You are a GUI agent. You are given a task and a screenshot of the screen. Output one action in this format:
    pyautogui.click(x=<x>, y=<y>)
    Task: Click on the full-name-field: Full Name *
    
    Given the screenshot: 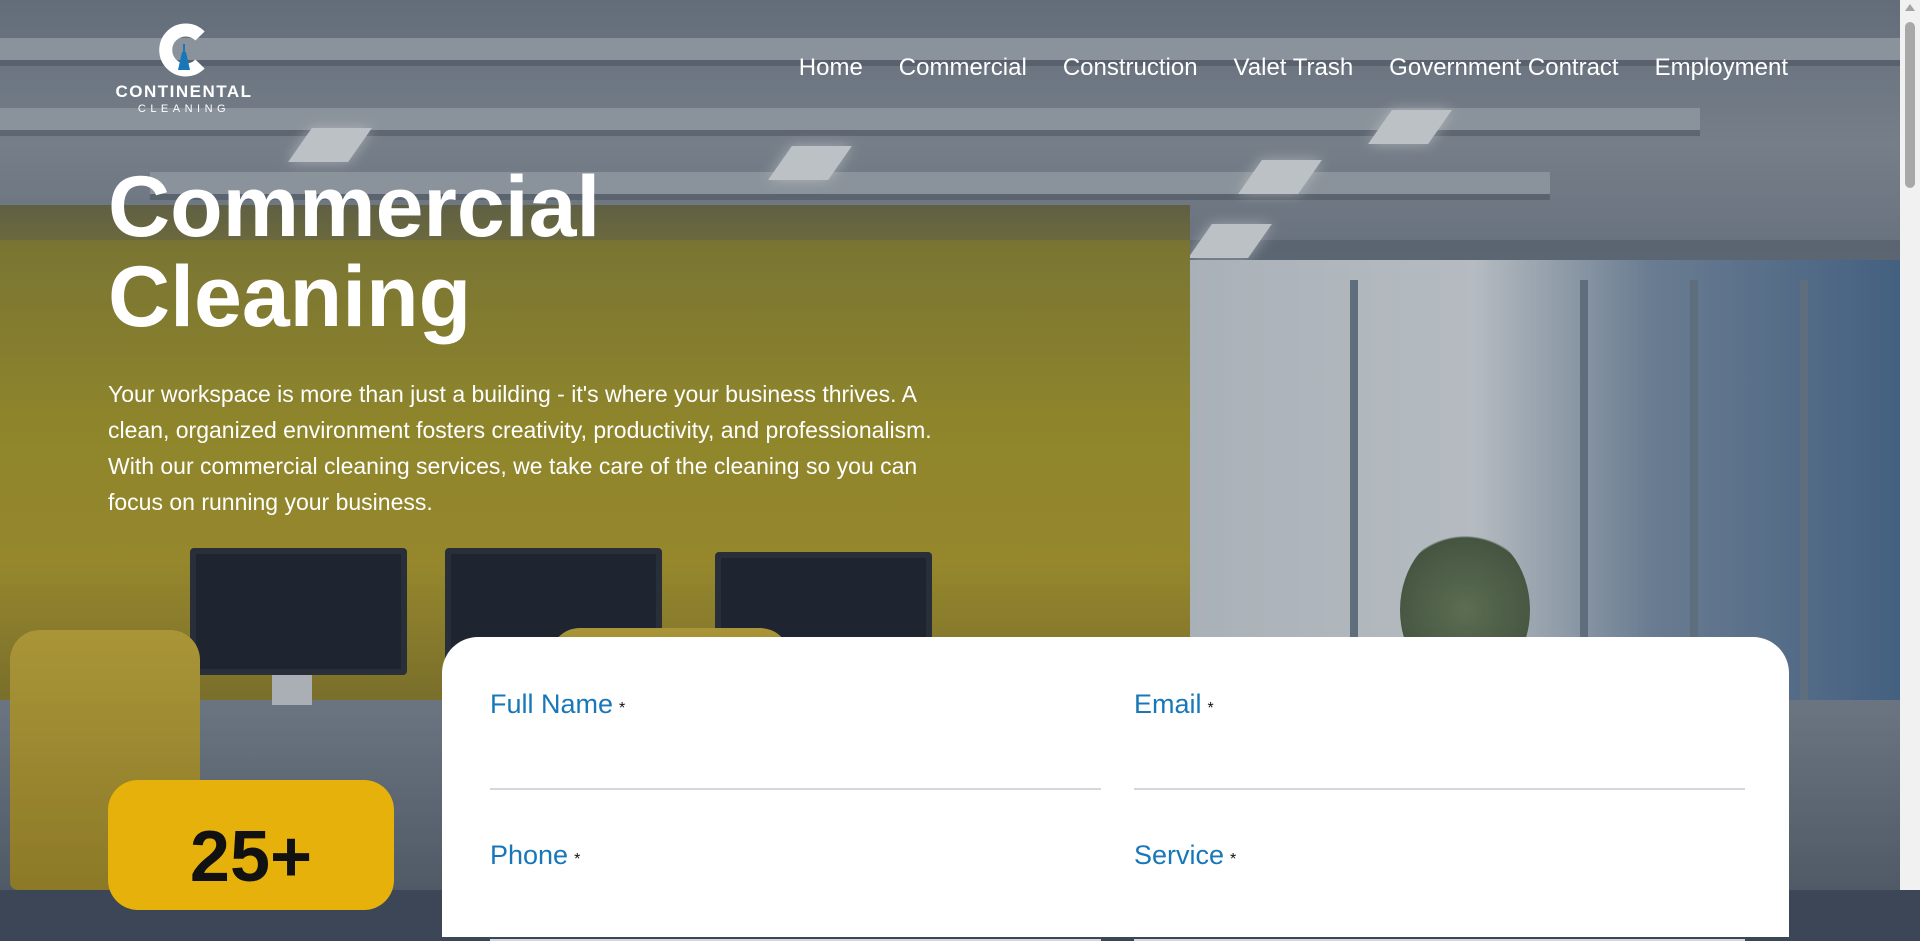 What is the action you would take?
    pyautogui.click(x=795, y=739)
    